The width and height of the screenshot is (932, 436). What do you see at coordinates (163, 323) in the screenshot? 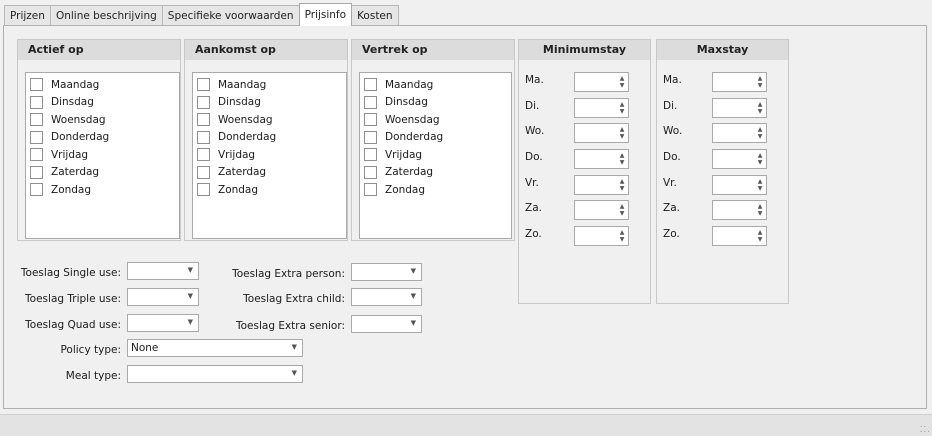
I see `quad-use-dropdown: ▼` at bounding box center [163, 323].